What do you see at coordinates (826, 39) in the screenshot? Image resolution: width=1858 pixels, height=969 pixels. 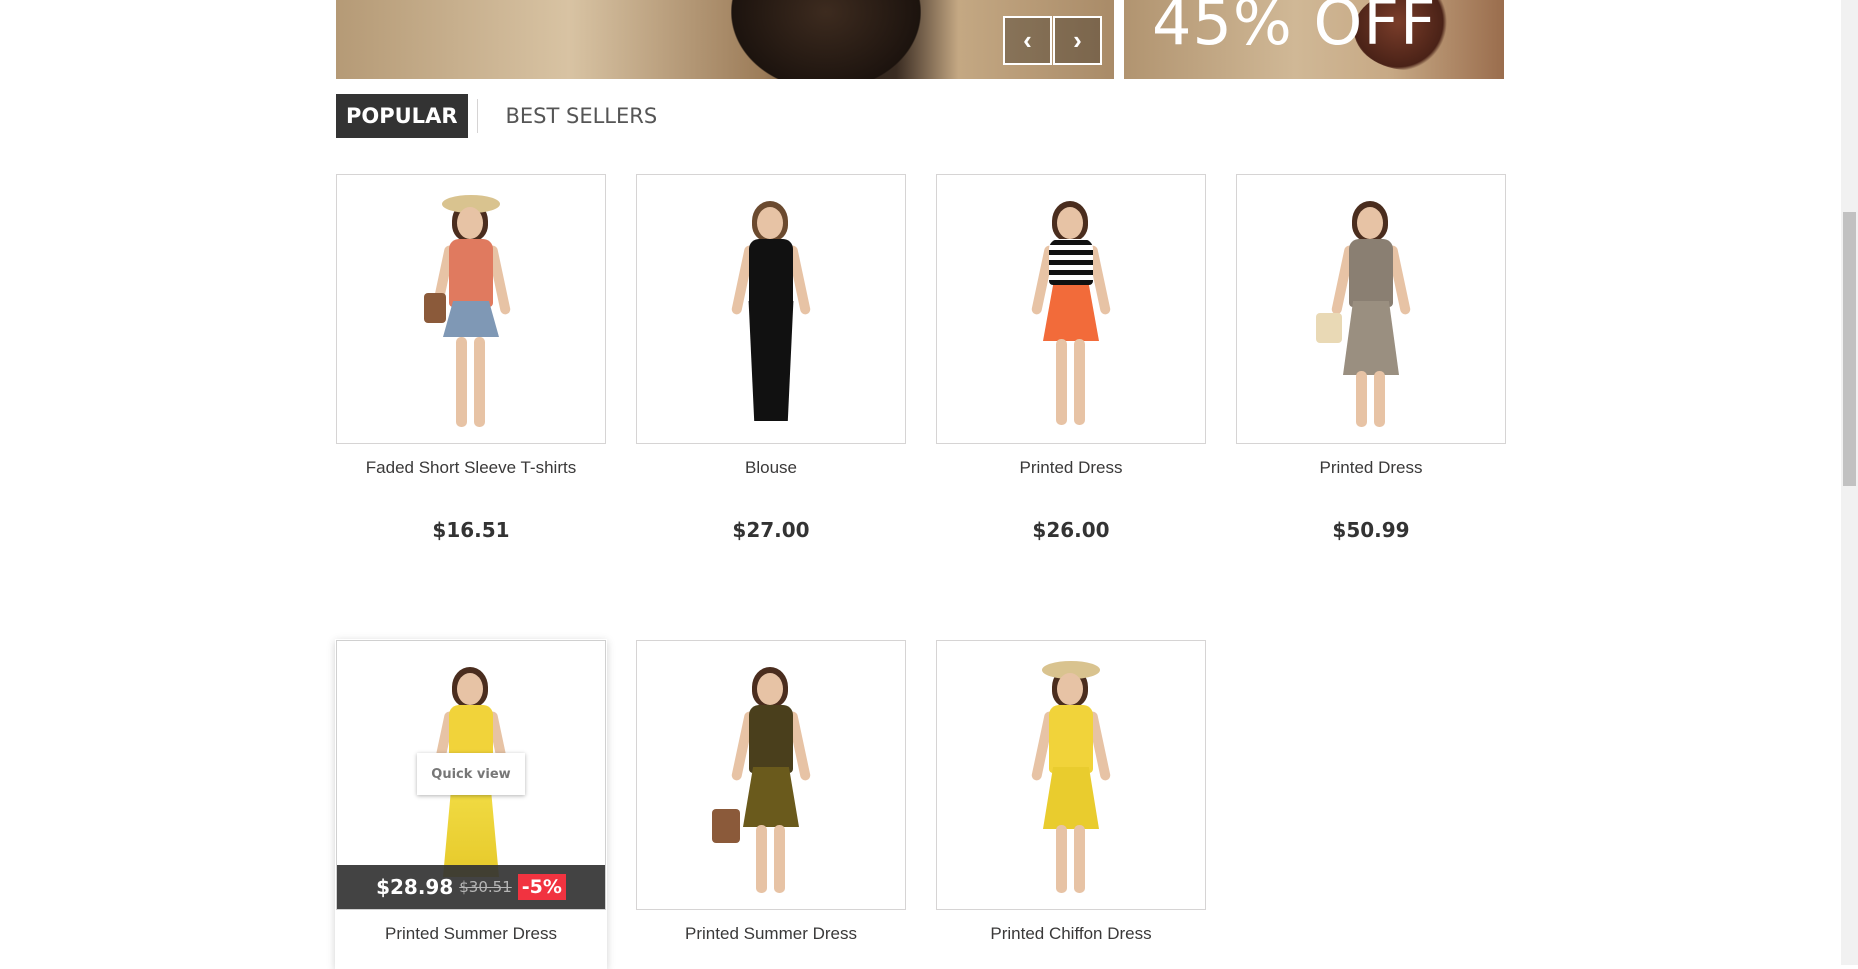 I see `model-jacket-image` at bounding box center [826, 39].